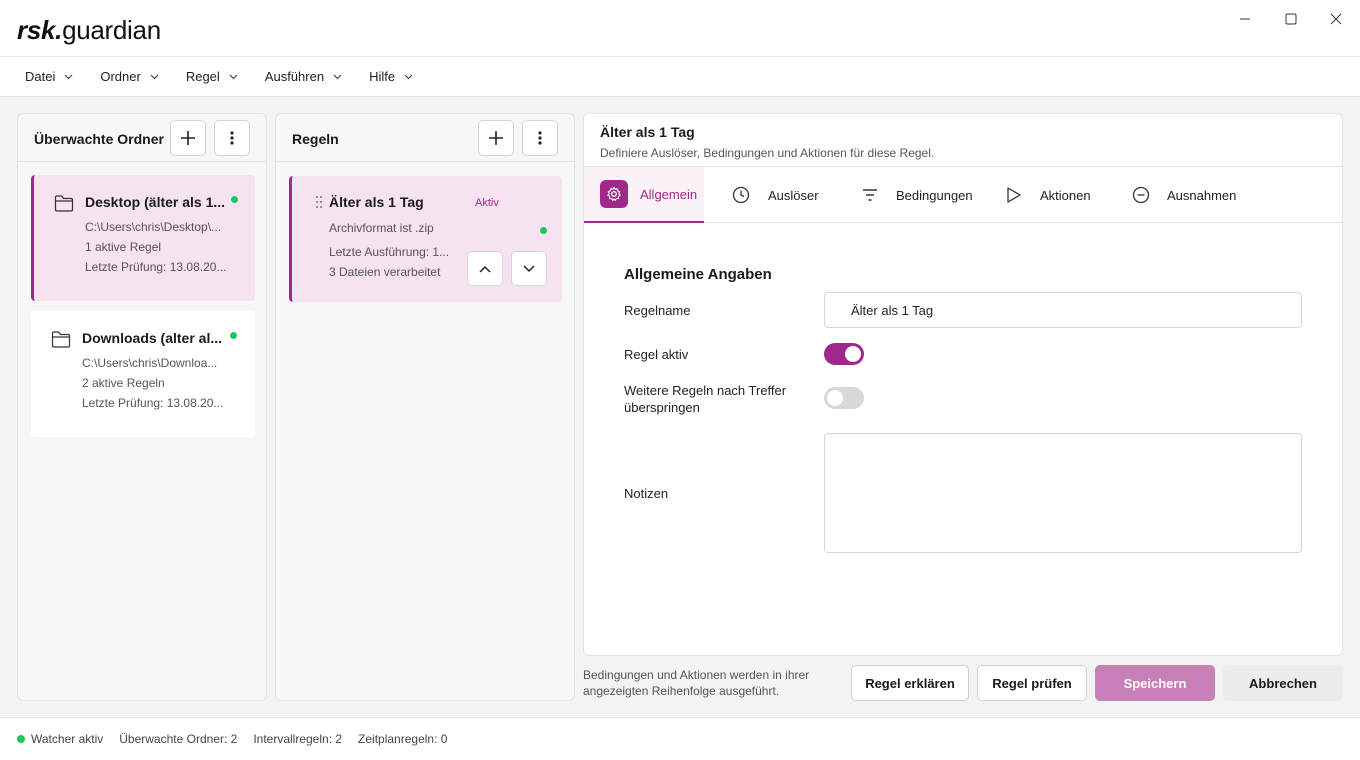  Describe the element at coordinates (381, 228) in the screenshot. I see `rule-condition: Archivformat ist .zip` at that location.